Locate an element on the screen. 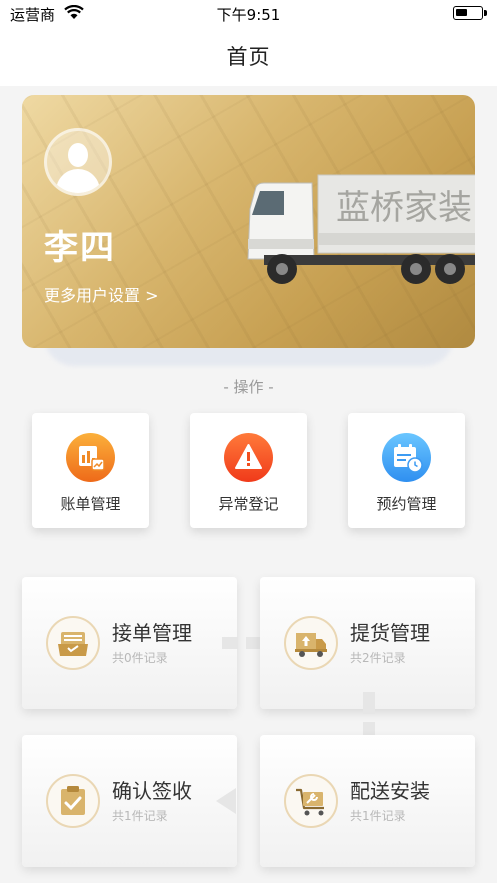  battery-icon is located at coordinates (470, 13).